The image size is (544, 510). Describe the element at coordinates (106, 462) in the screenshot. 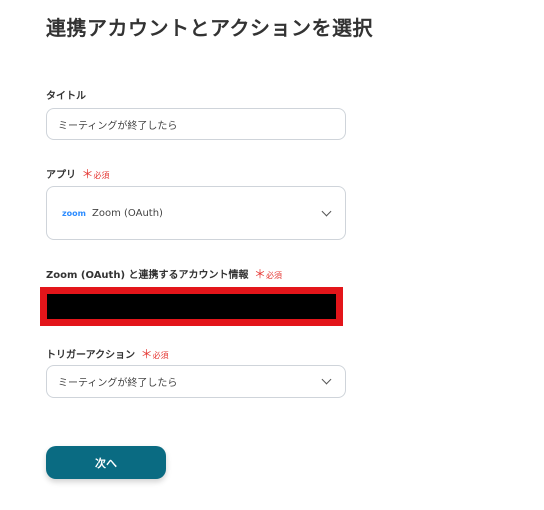

I see `next-button: 次へ` at that location.